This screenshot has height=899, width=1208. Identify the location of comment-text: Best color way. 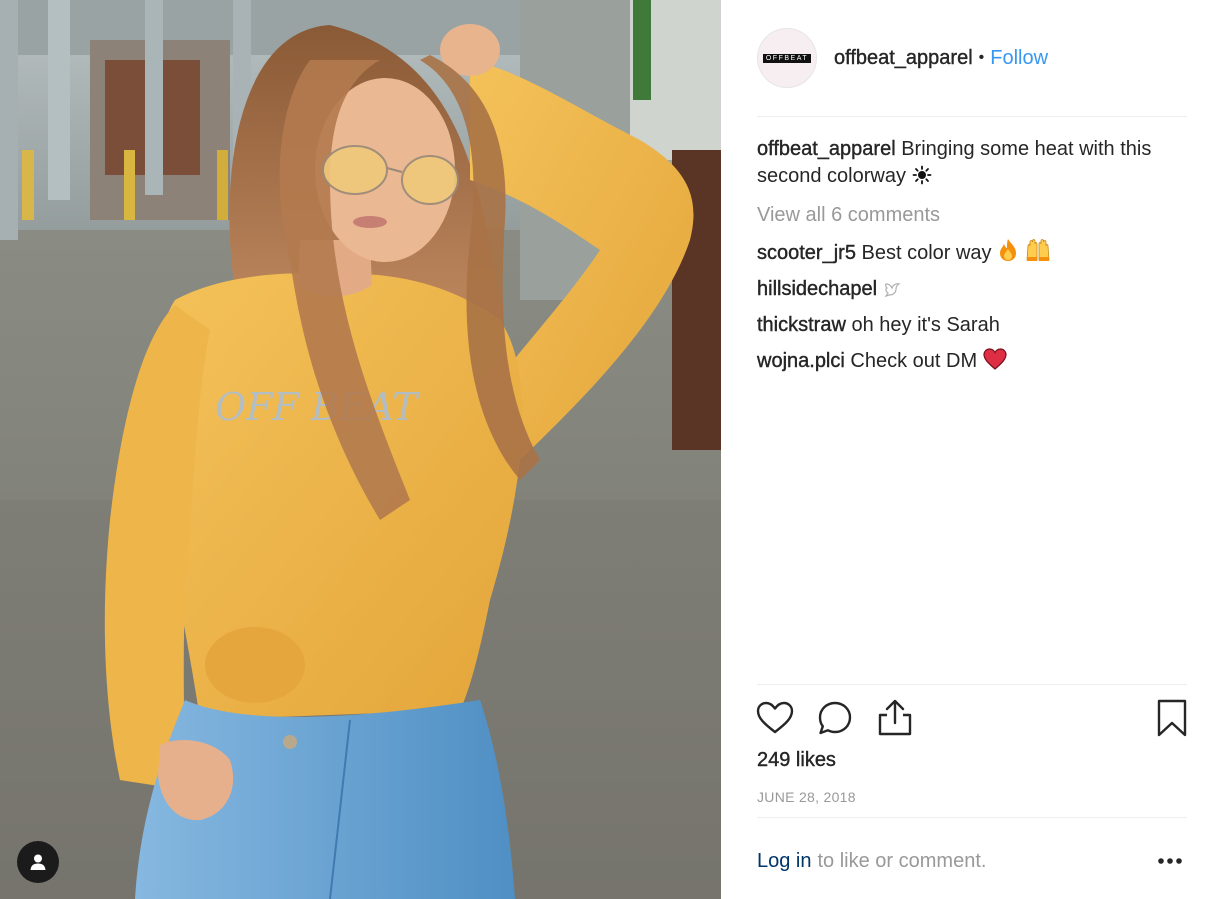
(926, 253).